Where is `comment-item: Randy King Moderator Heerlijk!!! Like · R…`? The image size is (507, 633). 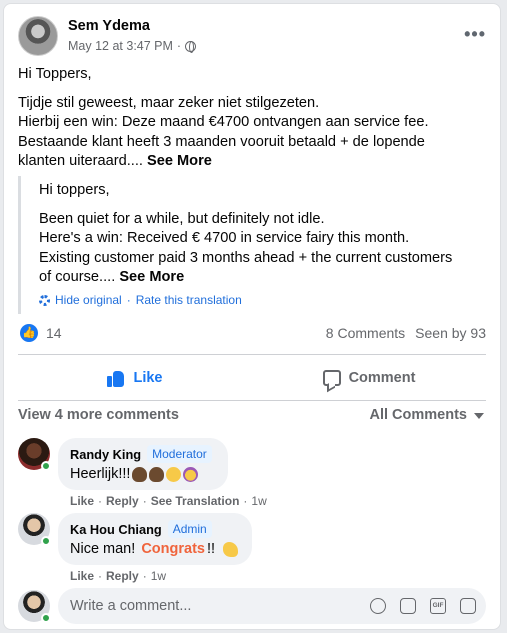 comment-item: Randy King Moderator Heerlijk!!! Like · R… is located at coordinates (252, 474).